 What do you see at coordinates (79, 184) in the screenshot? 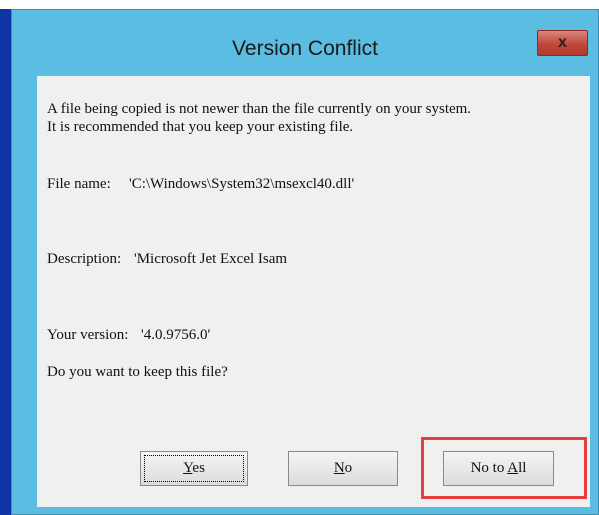
I see `file-name-label: File name:` at bounding box center [79, 184].